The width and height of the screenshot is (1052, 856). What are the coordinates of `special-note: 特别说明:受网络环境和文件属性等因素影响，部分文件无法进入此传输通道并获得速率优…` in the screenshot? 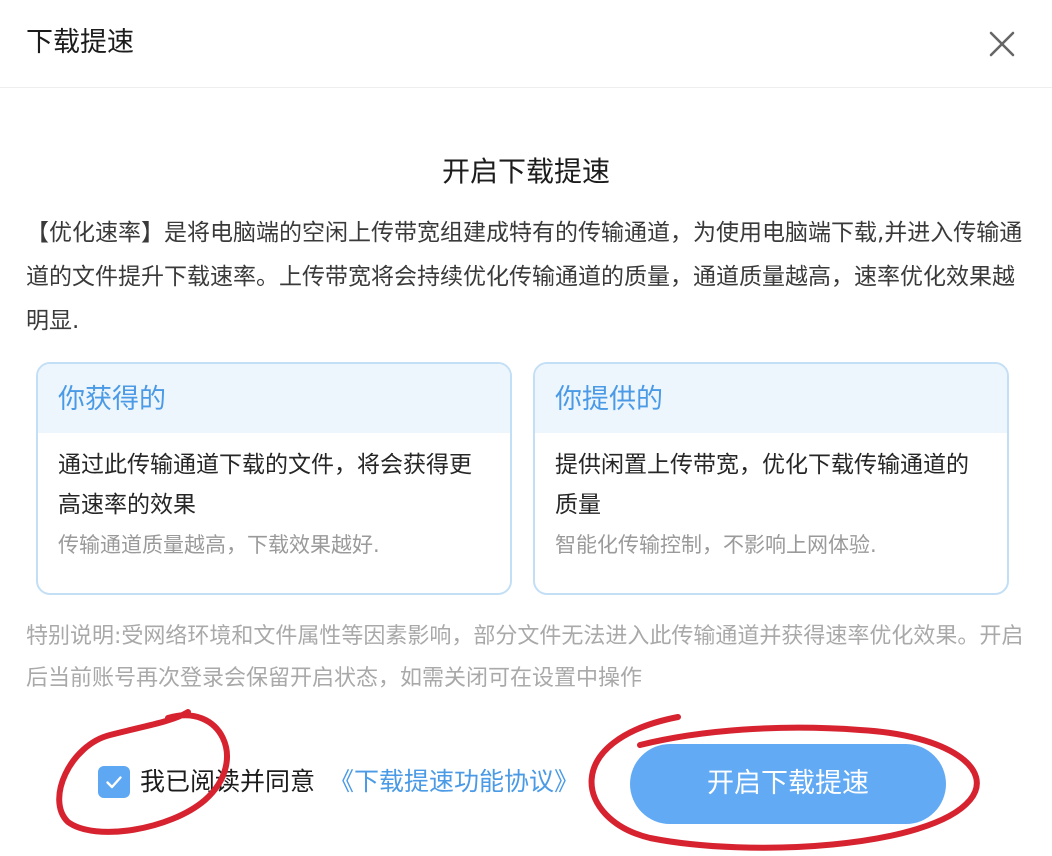 It's located at (525, 657).